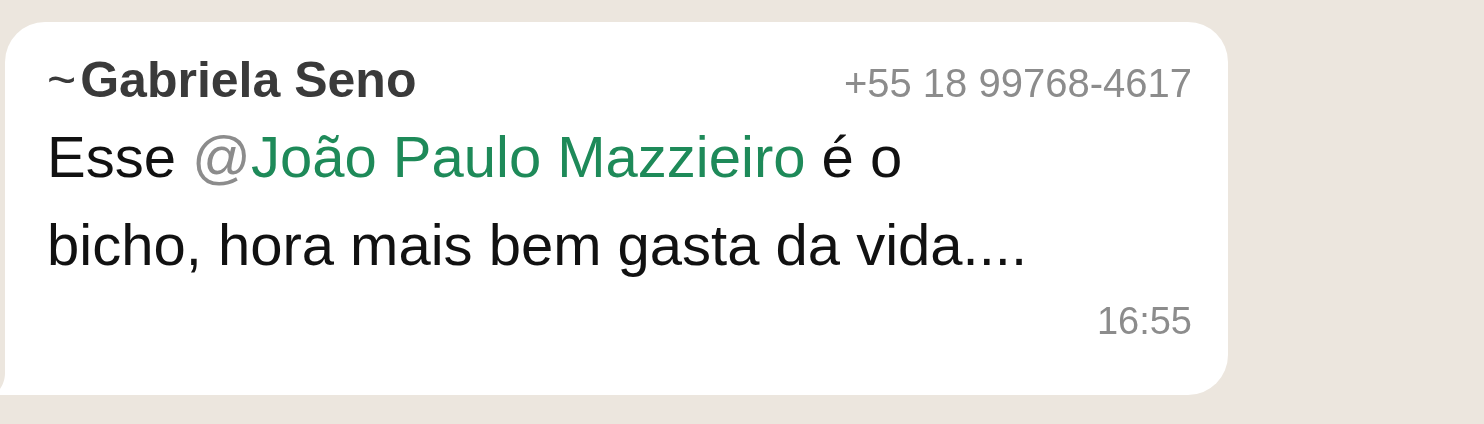 The width and height of the screenshot is (1484, 424). Describe the element at coordinates (1017, 83) in the screenshot. I see `sender-phone: +55 18 99768-4617` at that location.